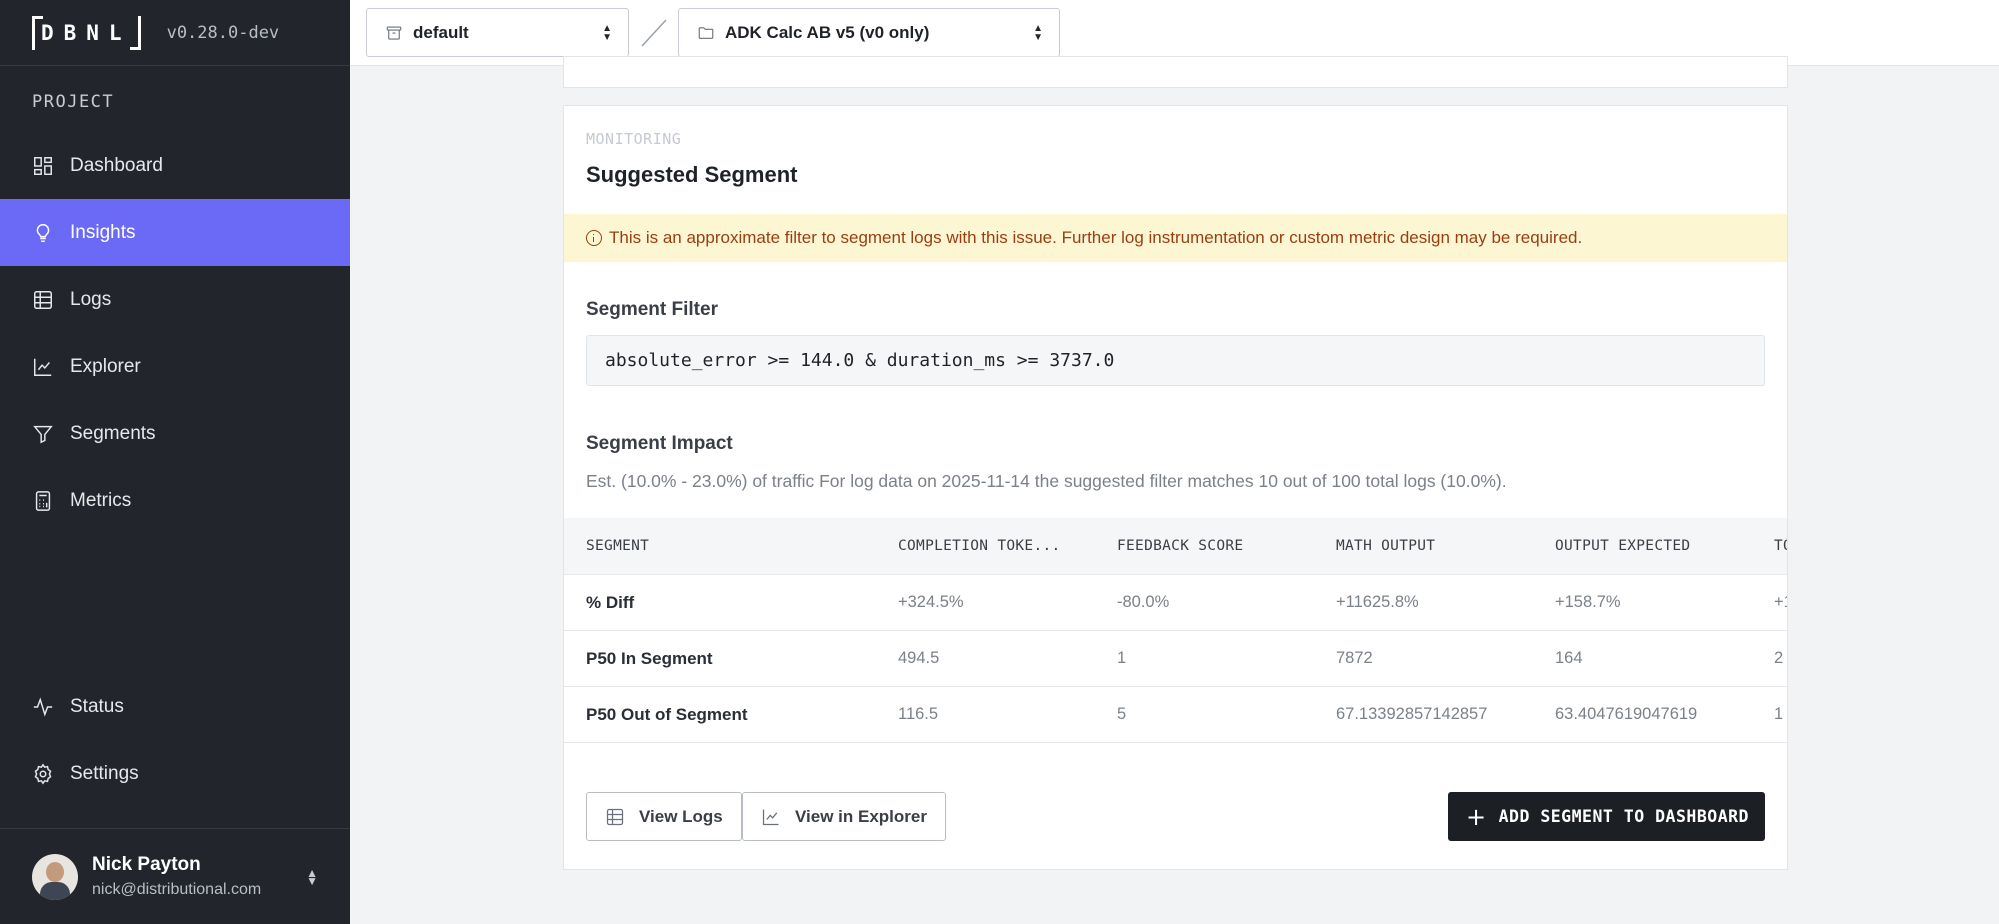 The width and height of the screenshot is (1999, 924). Describe the element at coordinates (43, 434) in the screenshot. I see `filter-icon` at that location.